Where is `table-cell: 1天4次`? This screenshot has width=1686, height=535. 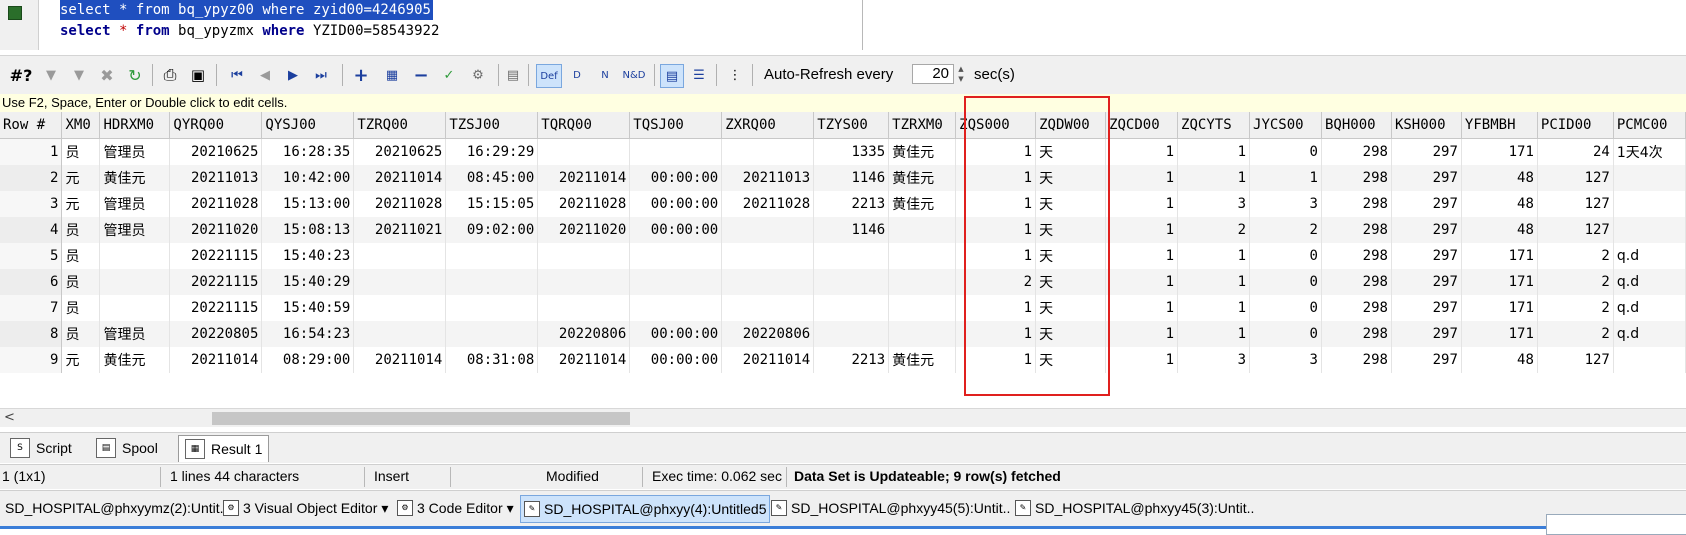 table-cell: 1天4次 is located at coordinates (1649, 151).